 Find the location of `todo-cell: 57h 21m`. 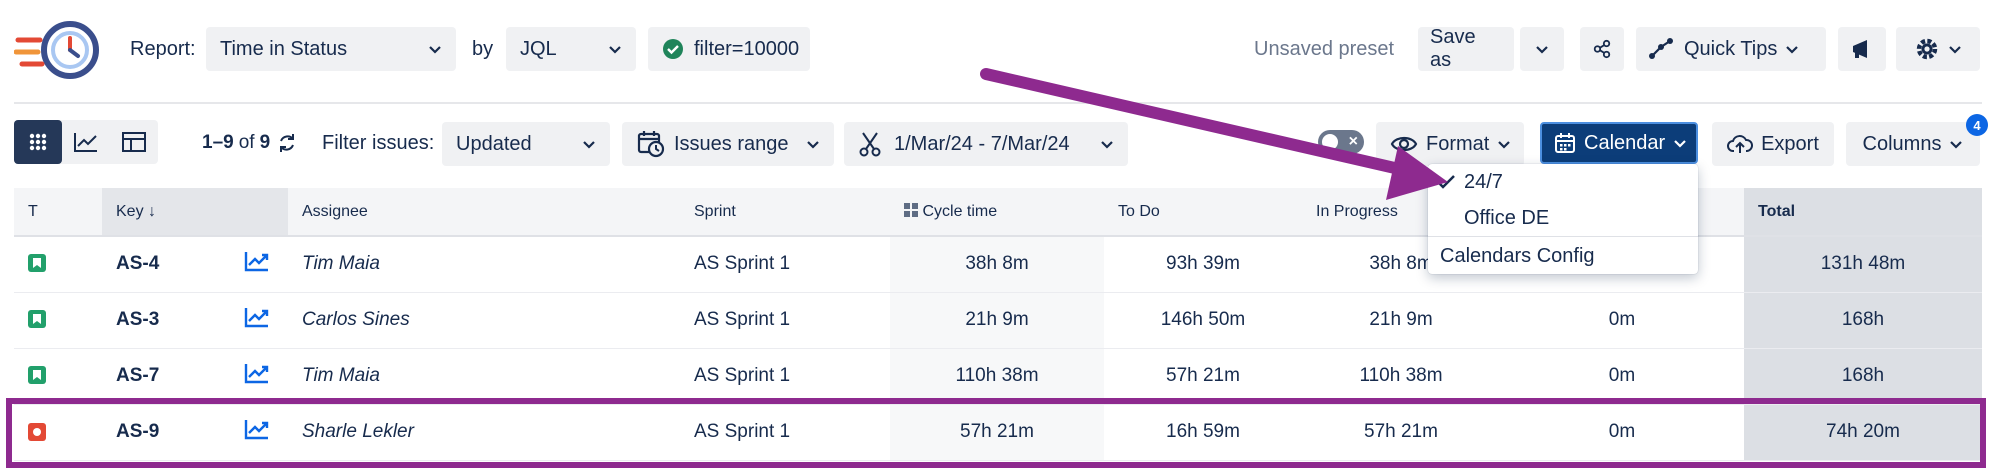

todo-cell: 57h 21m is located at coordinates (1203, 376).